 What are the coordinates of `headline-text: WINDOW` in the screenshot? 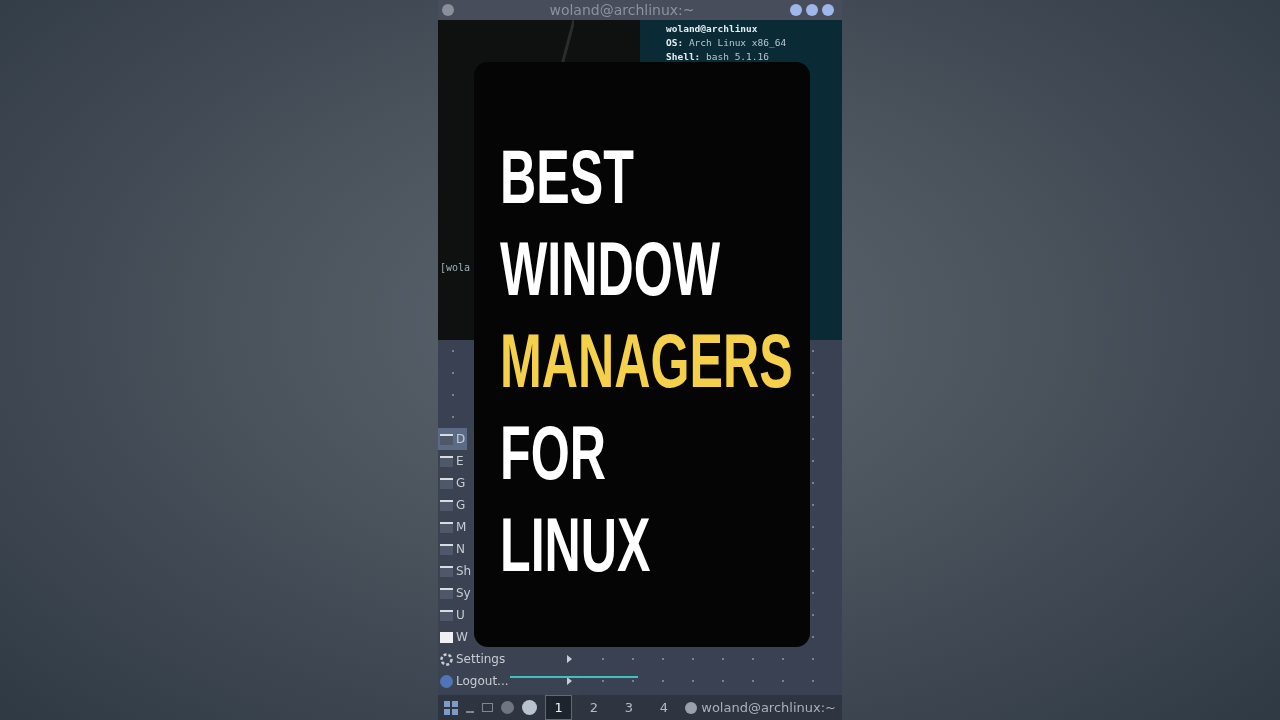 It's located at (610, 269).